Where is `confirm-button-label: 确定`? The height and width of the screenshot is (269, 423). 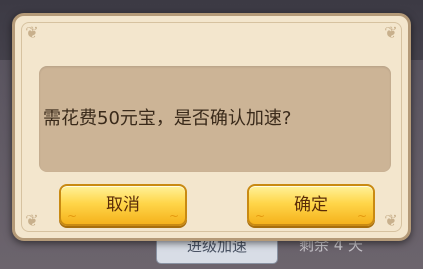
confirm-button-label: 确定 is located at coordinates (311, 205).